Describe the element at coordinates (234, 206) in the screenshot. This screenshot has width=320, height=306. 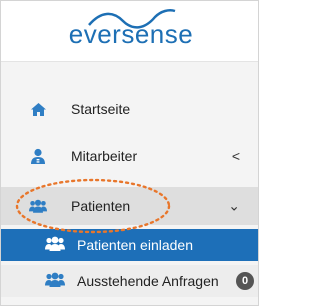
I see `chevron-down-icon: ⌄` at that location.